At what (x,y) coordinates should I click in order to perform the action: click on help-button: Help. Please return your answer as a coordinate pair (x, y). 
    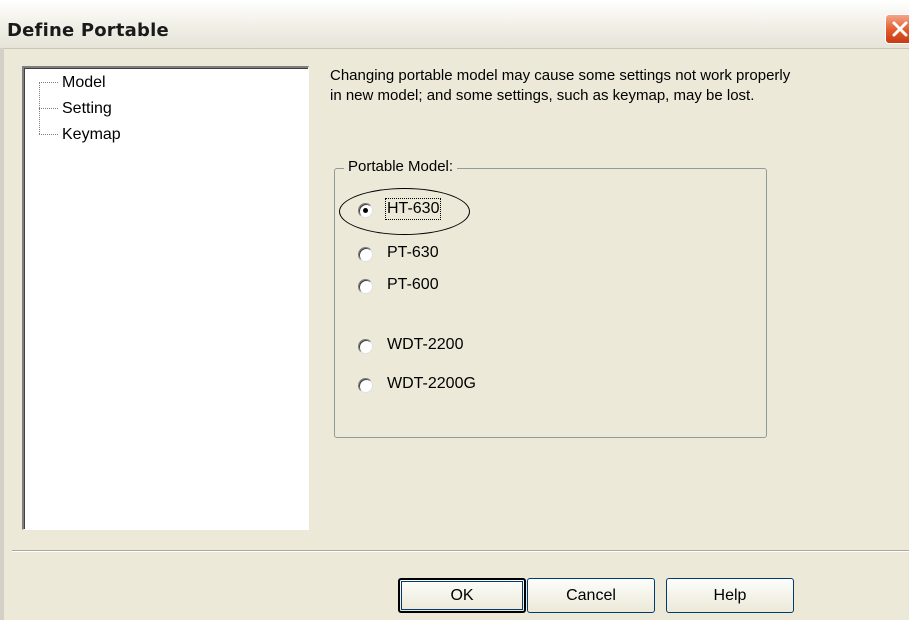
    Looking at the image, I should click on (730, 595).